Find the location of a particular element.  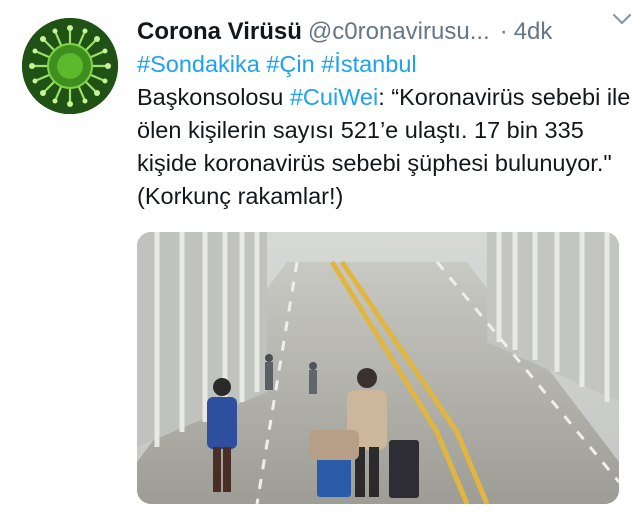

author-name: Corona Virüsü is located at coordinates (219, 32).